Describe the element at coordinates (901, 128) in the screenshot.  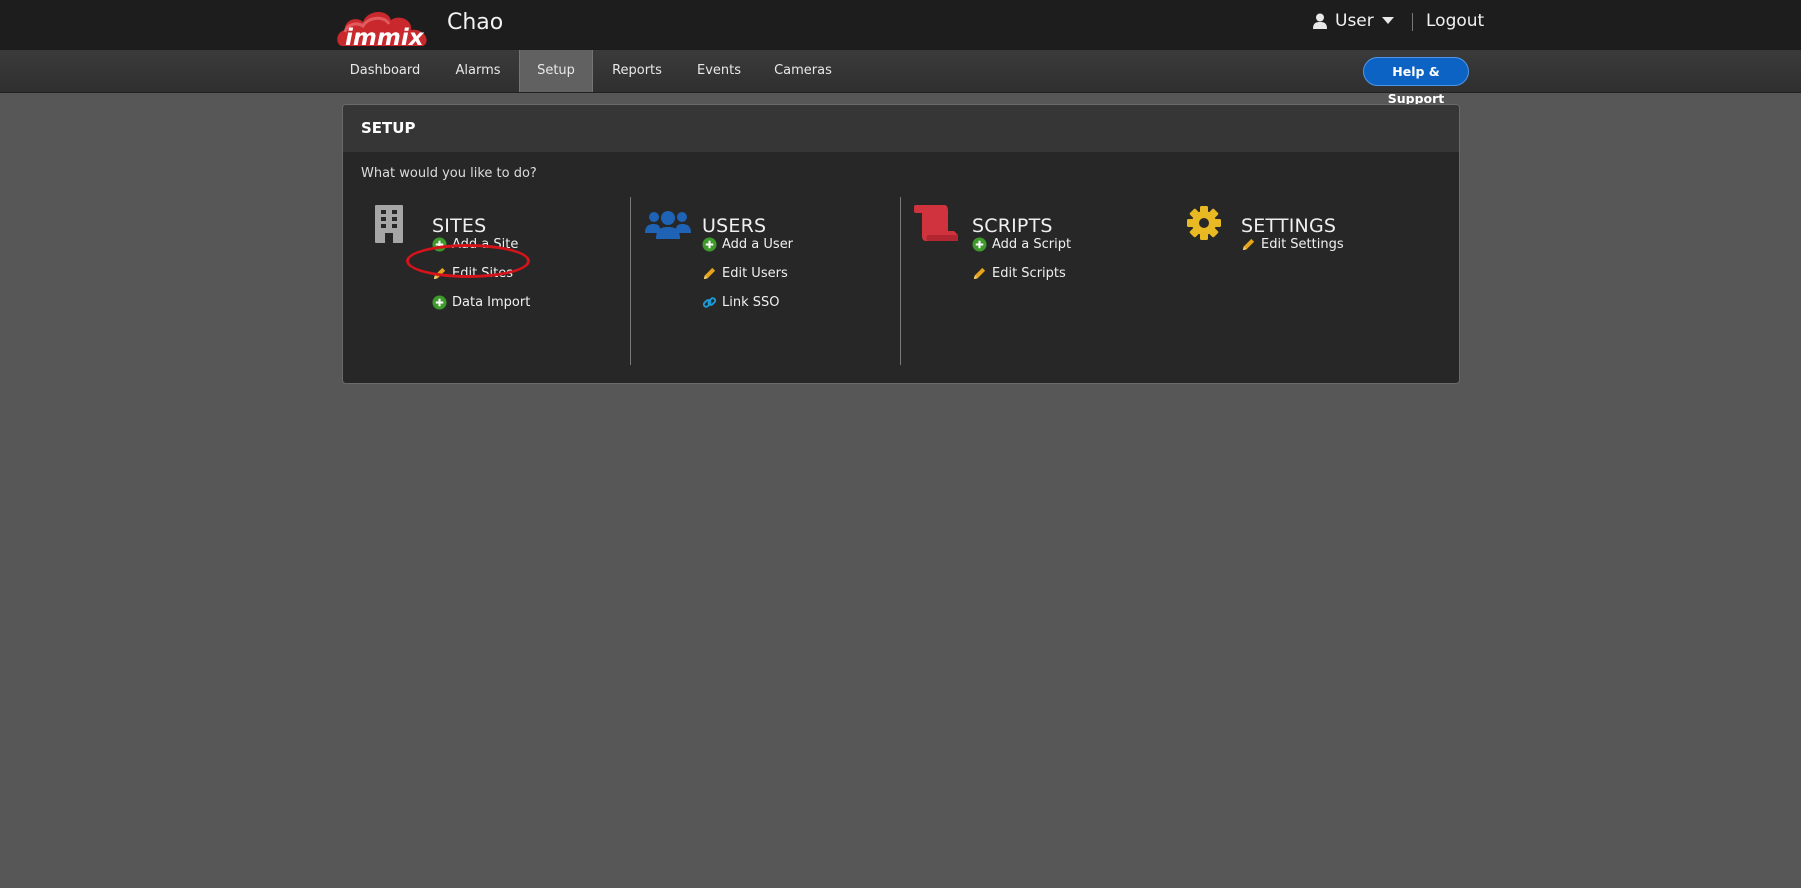
I see `panel-title: SETUP` at that location.